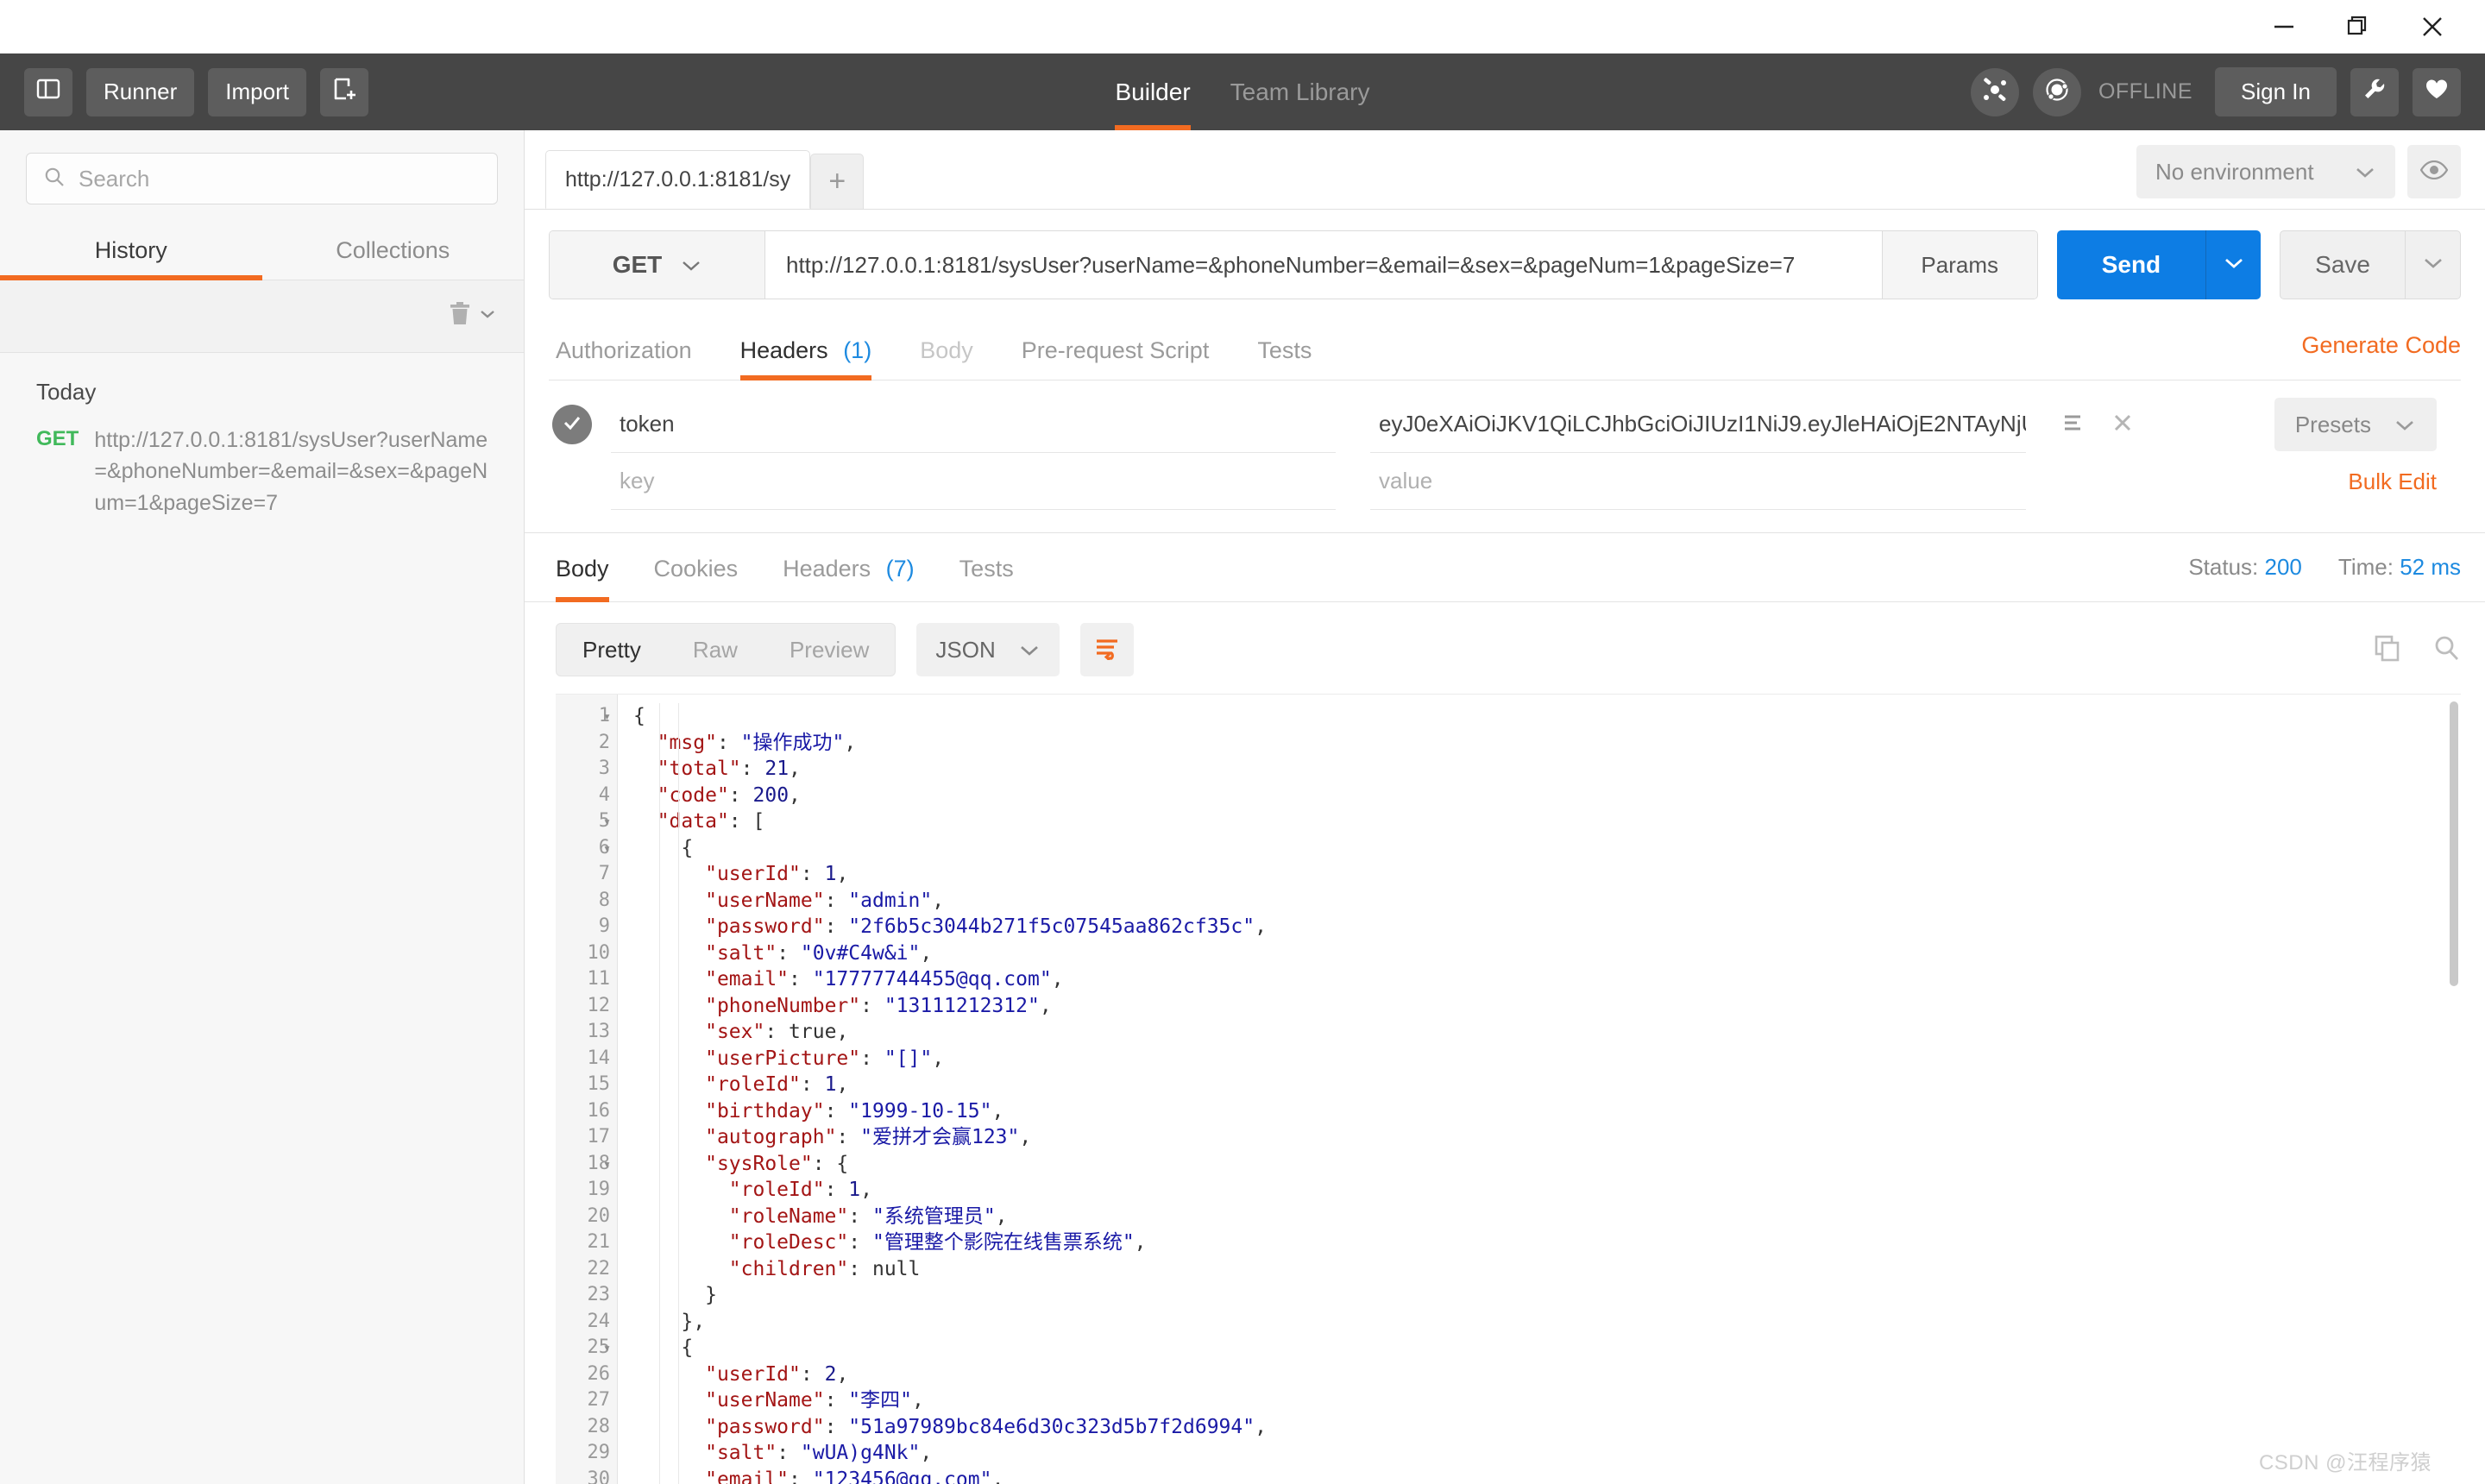  Describe the element at coordinates (2056, 91) in the screenshot. I see `sync-status-button` at that location.